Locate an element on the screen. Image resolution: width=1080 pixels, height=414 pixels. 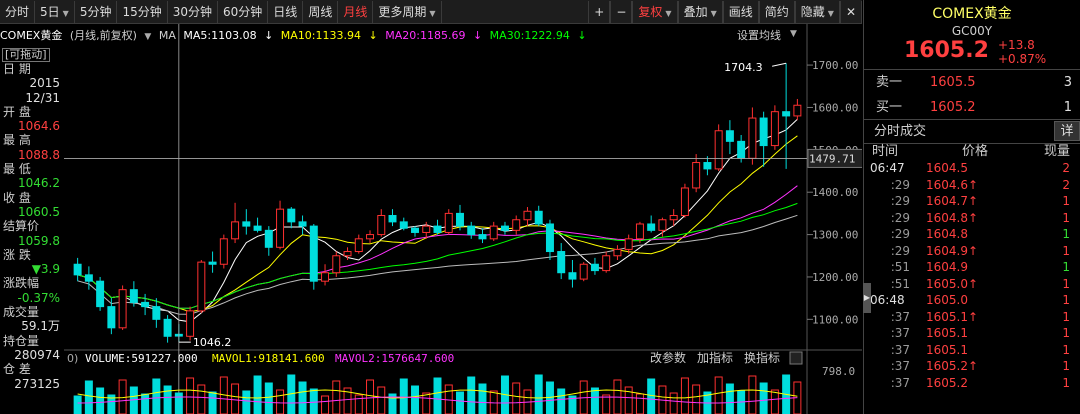
info-value: 59.1万 is located at coordinates (40, 326).